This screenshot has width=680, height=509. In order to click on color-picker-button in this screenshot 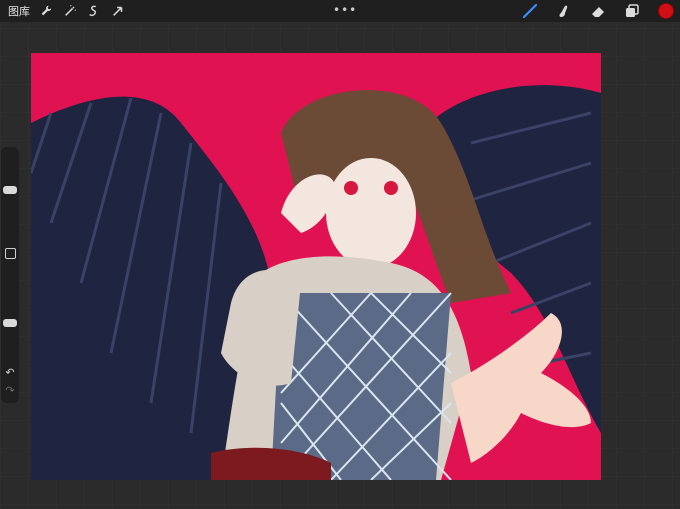, I will do `click(666, 11)`.